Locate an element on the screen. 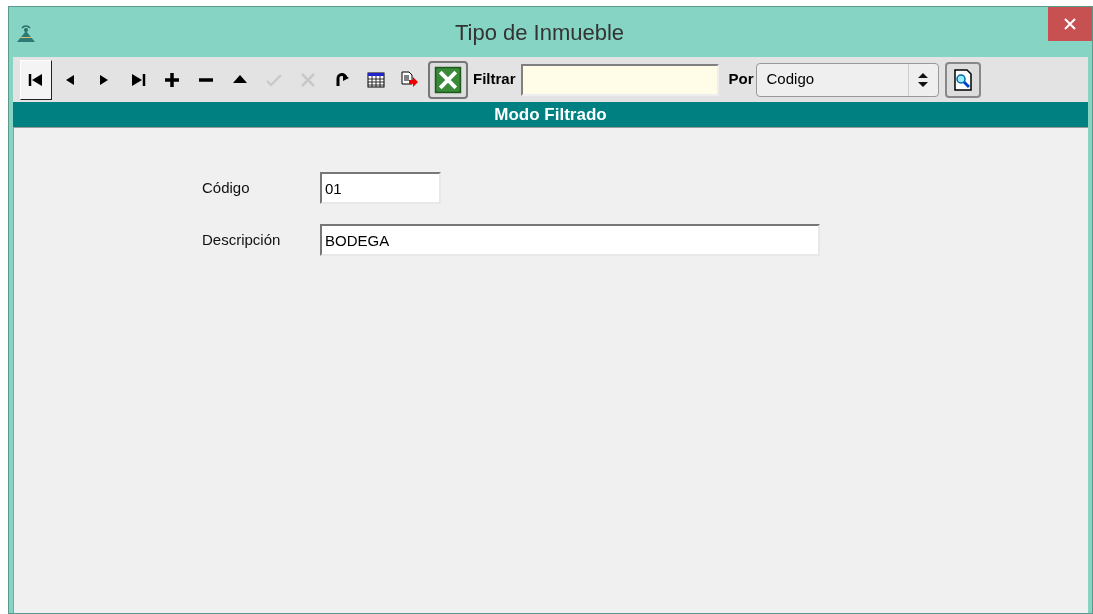  minus-icon is located at coordinates (206, 79).